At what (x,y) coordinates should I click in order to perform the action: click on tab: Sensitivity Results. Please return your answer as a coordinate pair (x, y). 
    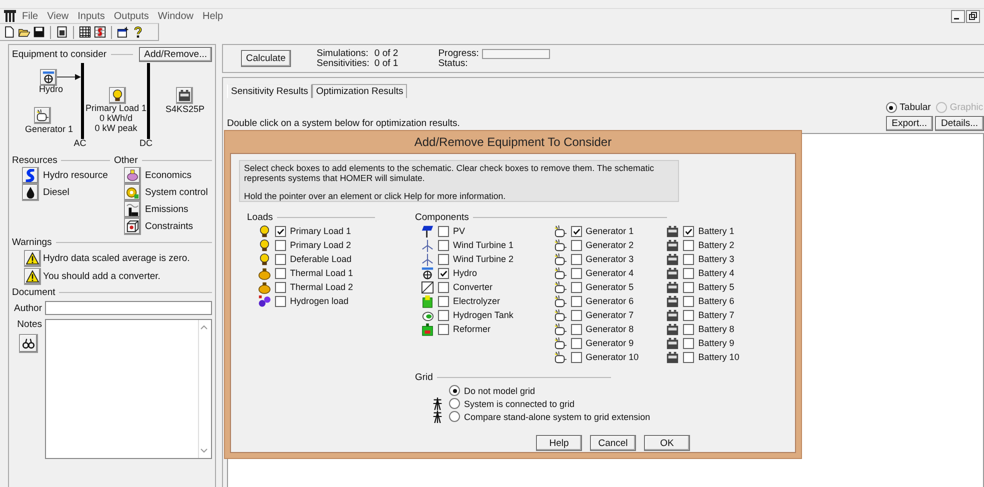
    Looking at the image, I should click on (269, 91).